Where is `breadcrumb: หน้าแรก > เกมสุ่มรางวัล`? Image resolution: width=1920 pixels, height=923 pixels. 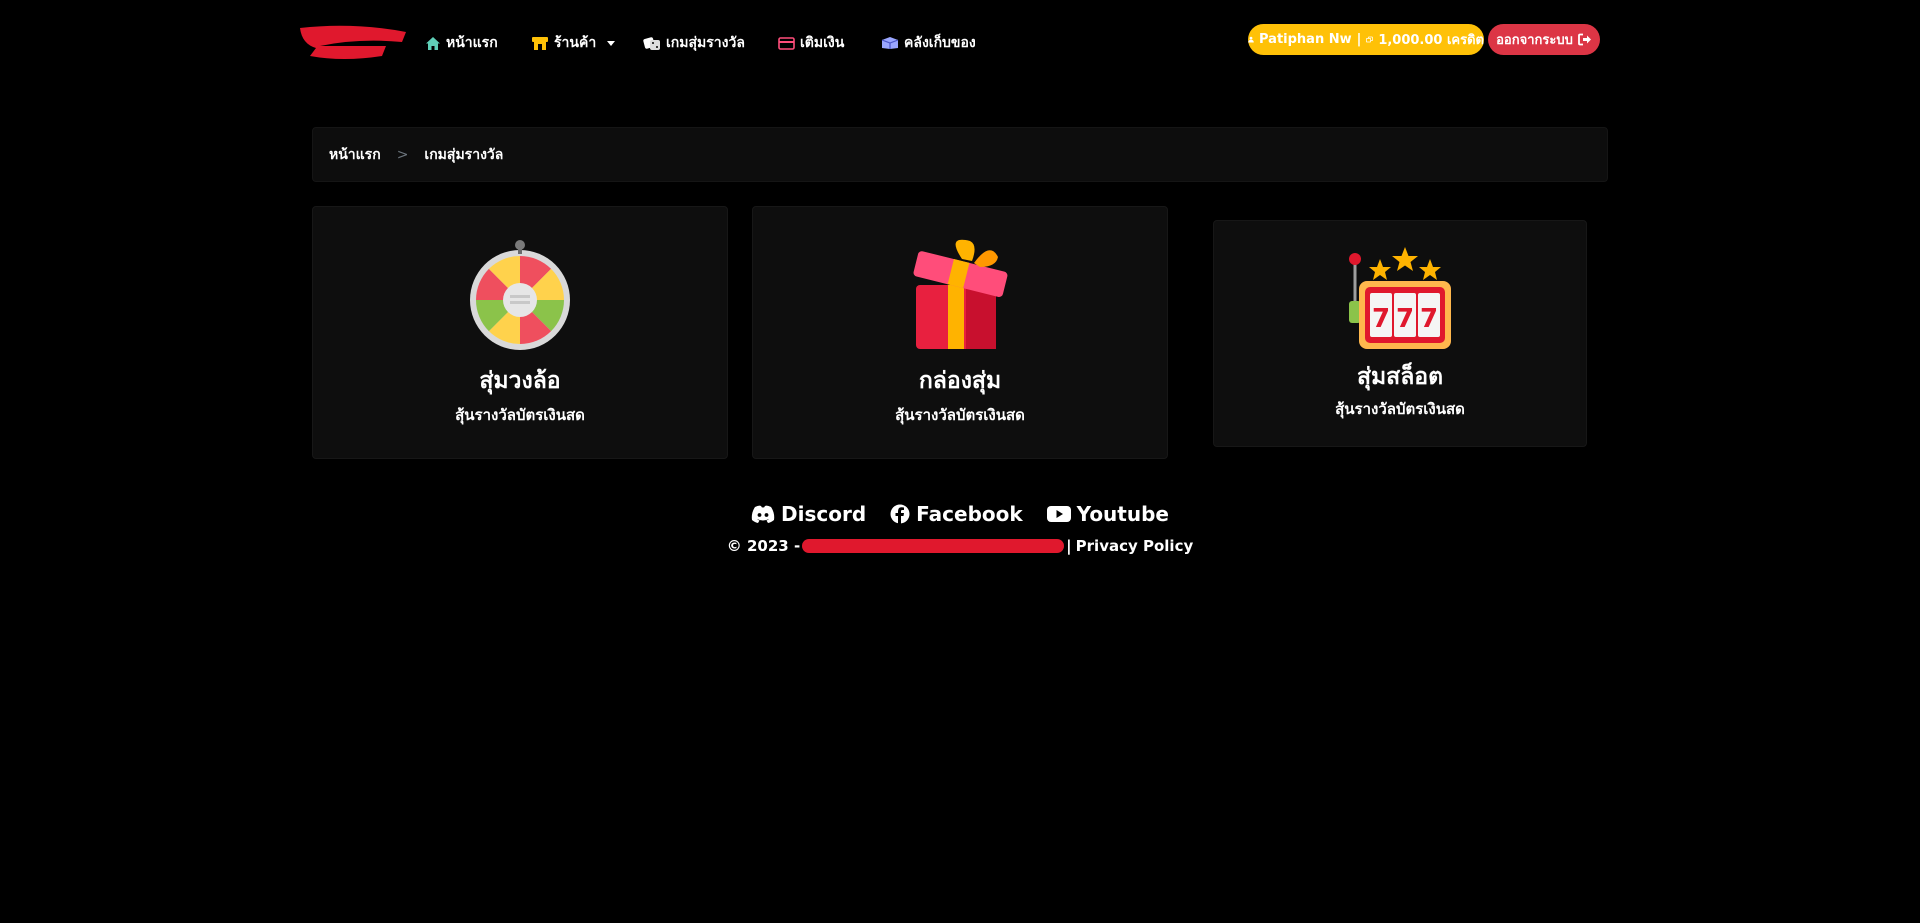
breadcrumb: หน้าแรก > เกมสุ่มรางวัล is located at coordinates (960, 154).